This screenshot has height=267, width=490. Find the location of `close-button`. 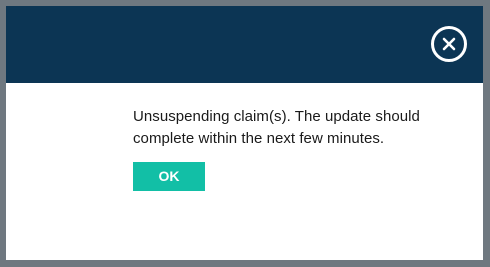

close-button is located at coordinates (449, 44).